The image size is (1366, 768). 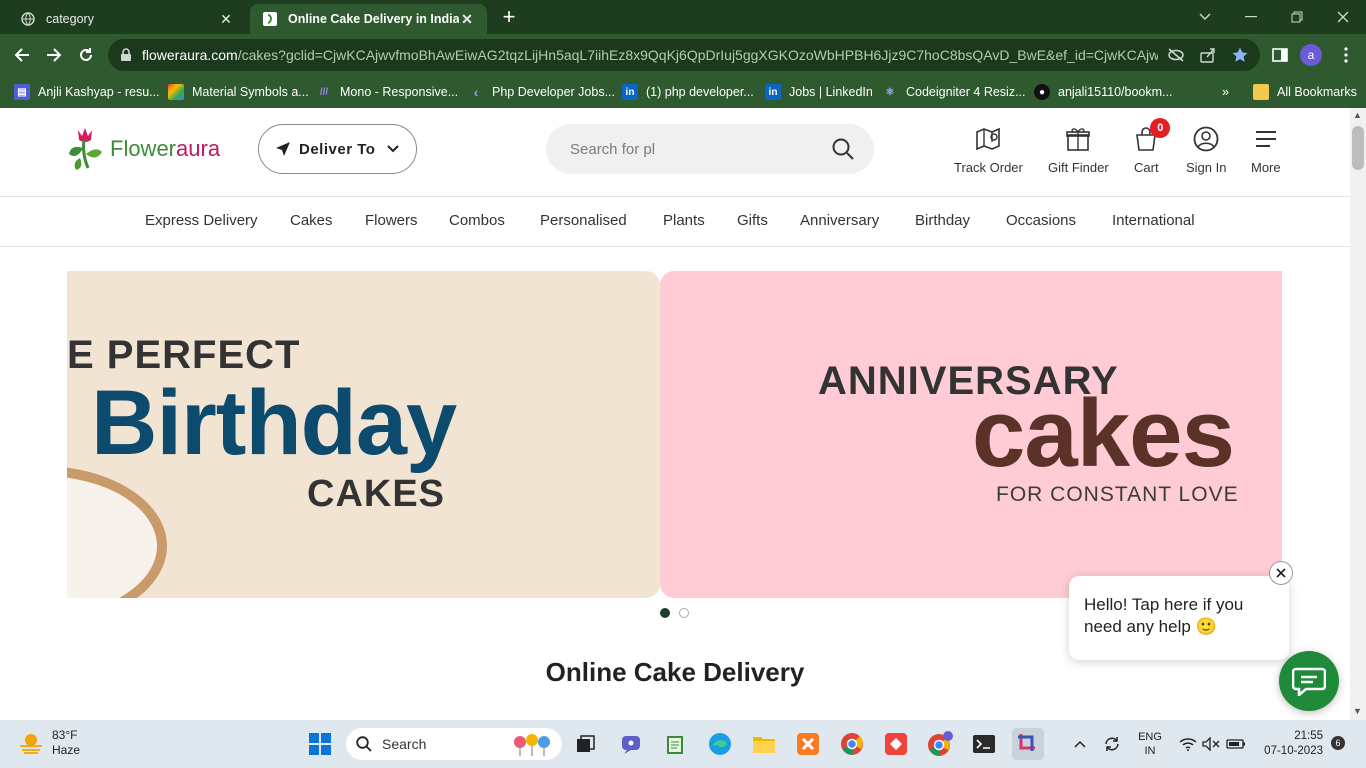 What do you see at coordinates (1309, 681) in the screenshot?
I see `chat-launcher-button` at bounding box center [1309, 681].